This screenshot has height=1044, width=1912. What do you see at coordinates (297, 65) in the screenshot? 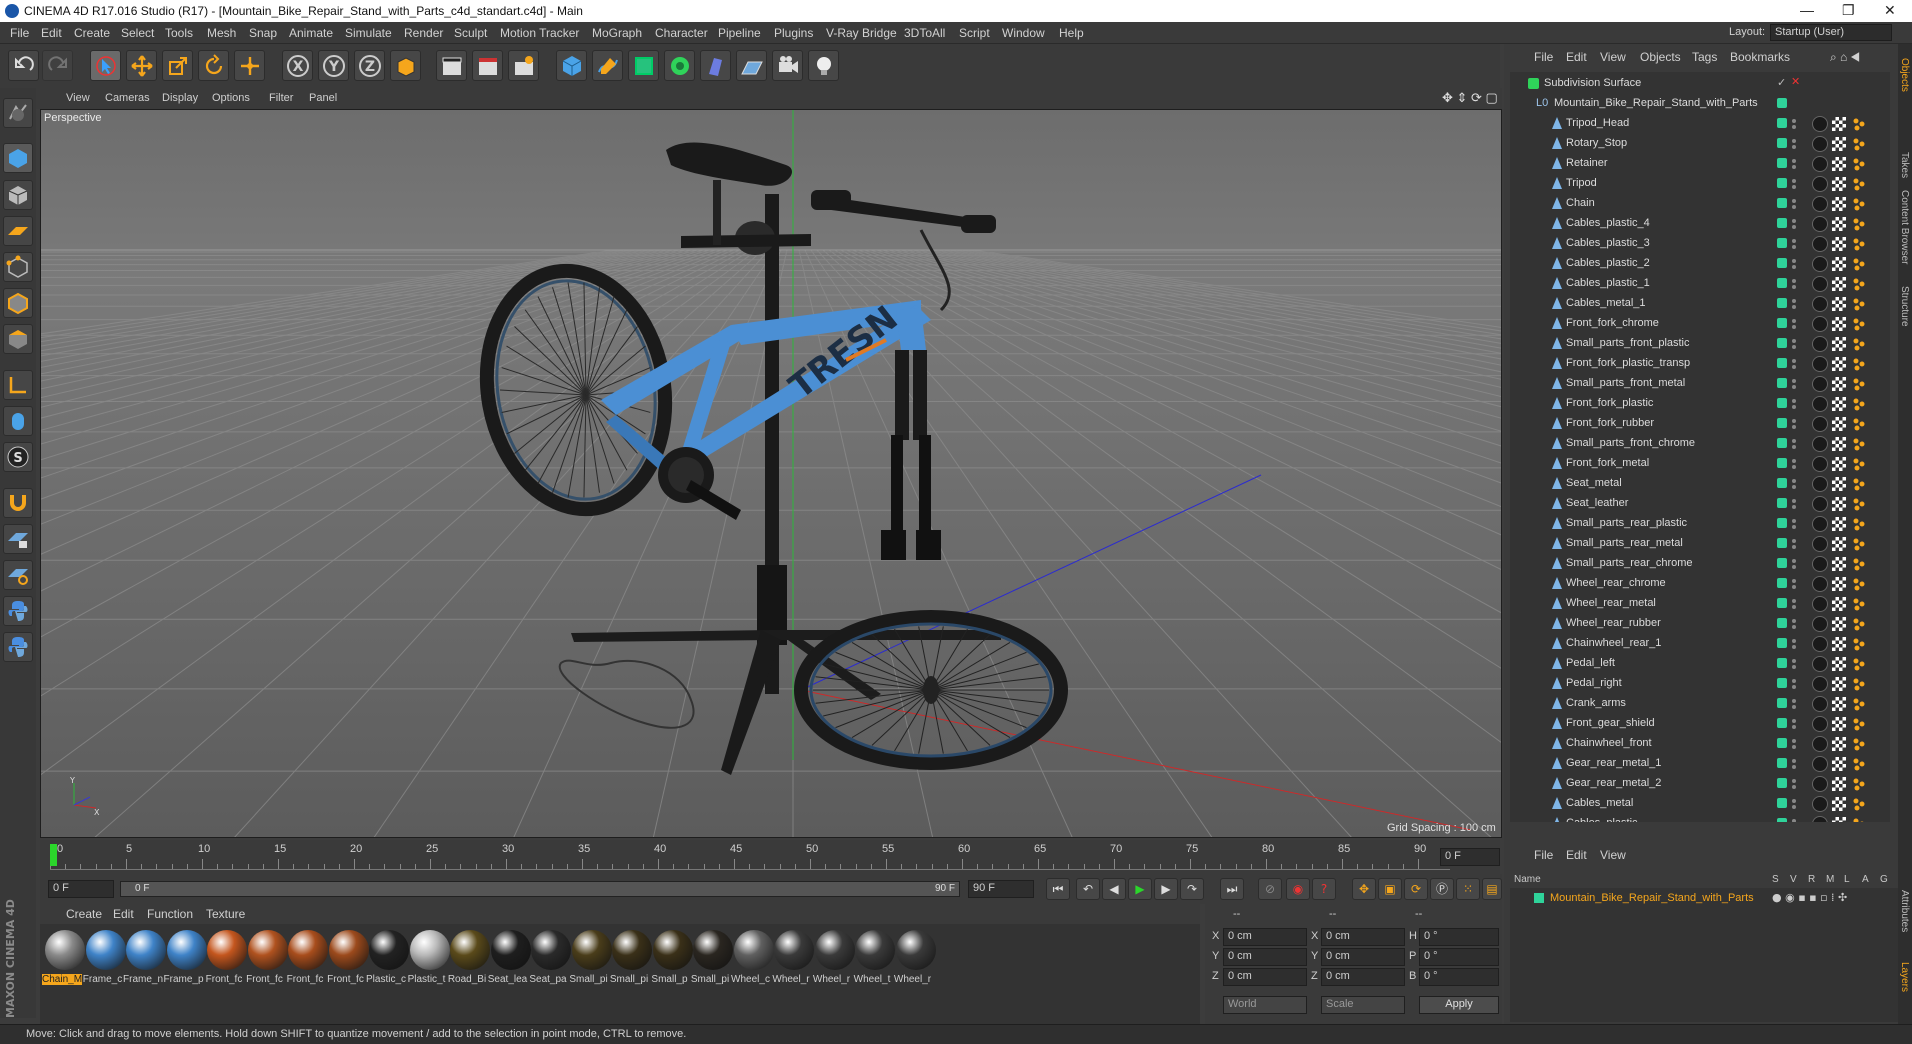
I see `x-axis-button: X` at bounding box center [297, 65].